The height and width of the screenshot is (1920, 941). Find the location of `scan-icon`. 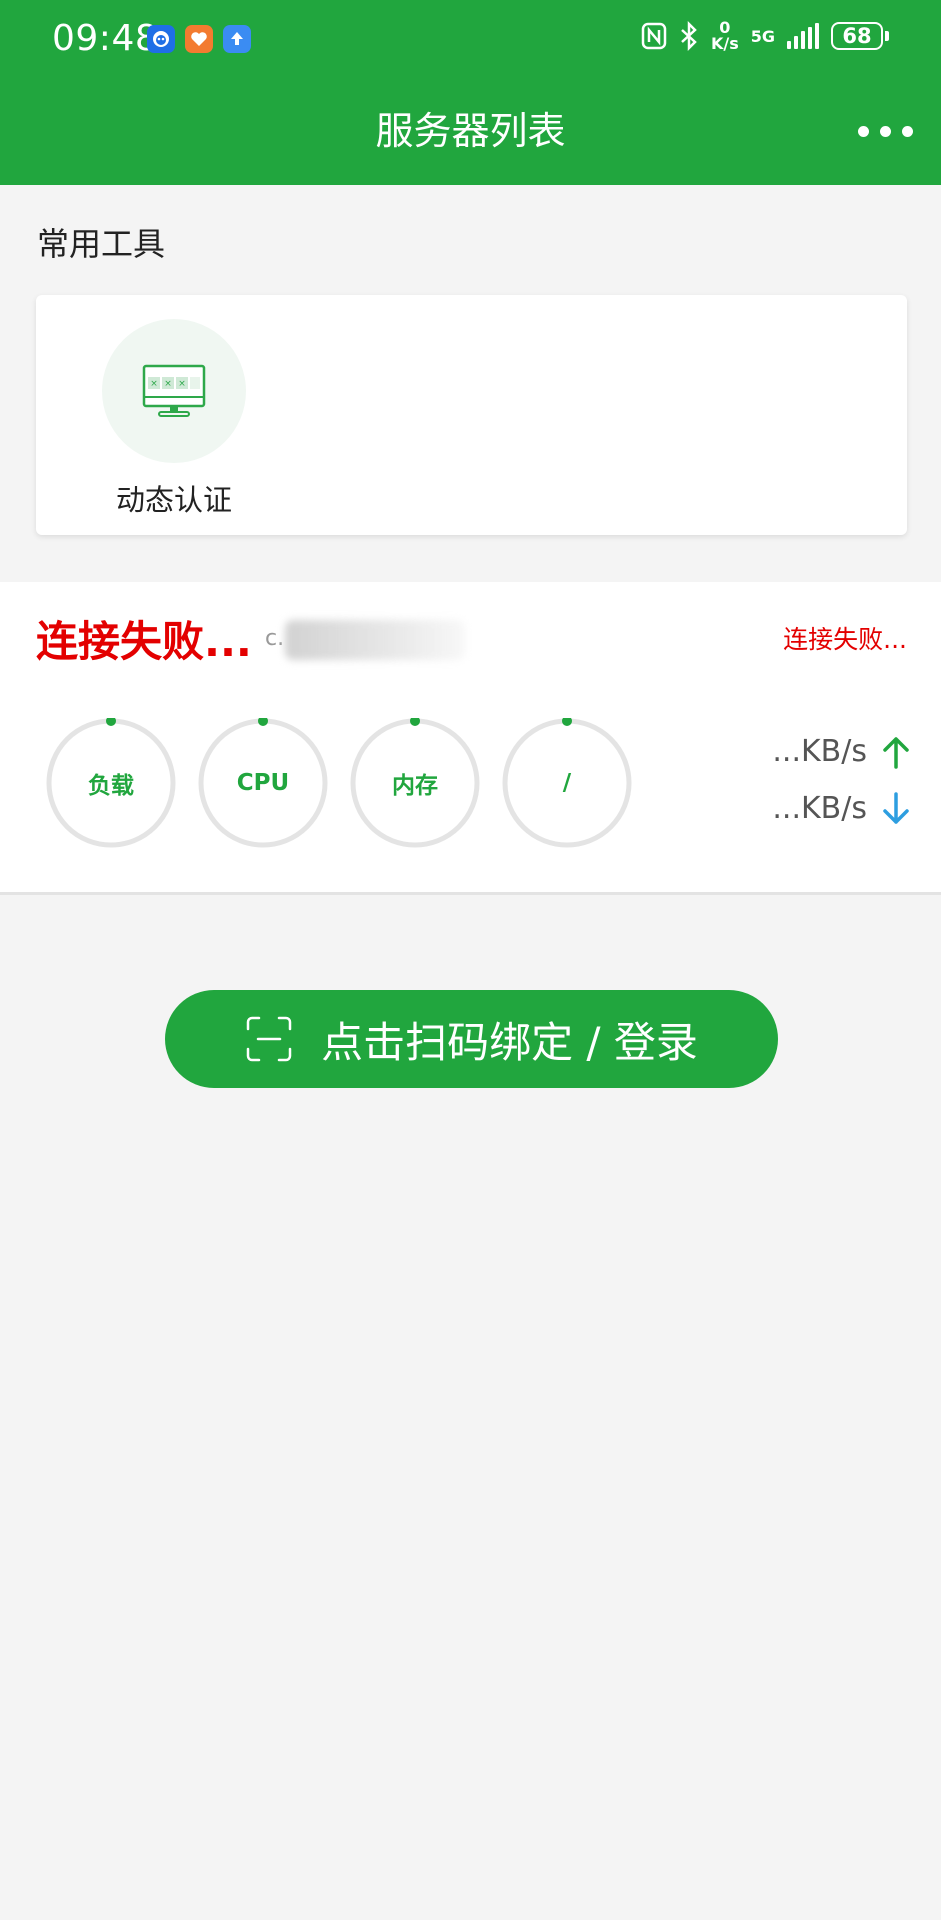

scan-icon is located at coordinates (269, 1039).